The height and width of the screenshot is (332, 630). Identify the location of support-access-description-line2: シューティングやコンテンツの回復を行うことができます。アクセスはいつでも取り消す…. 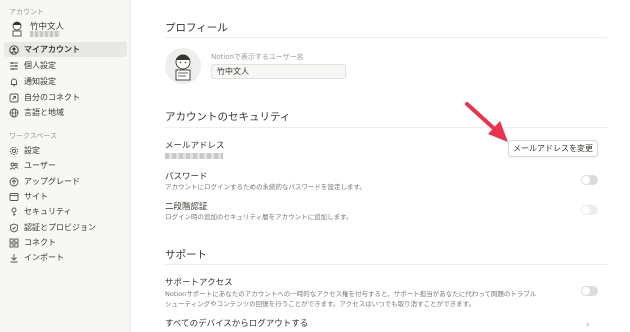
(320, 304).